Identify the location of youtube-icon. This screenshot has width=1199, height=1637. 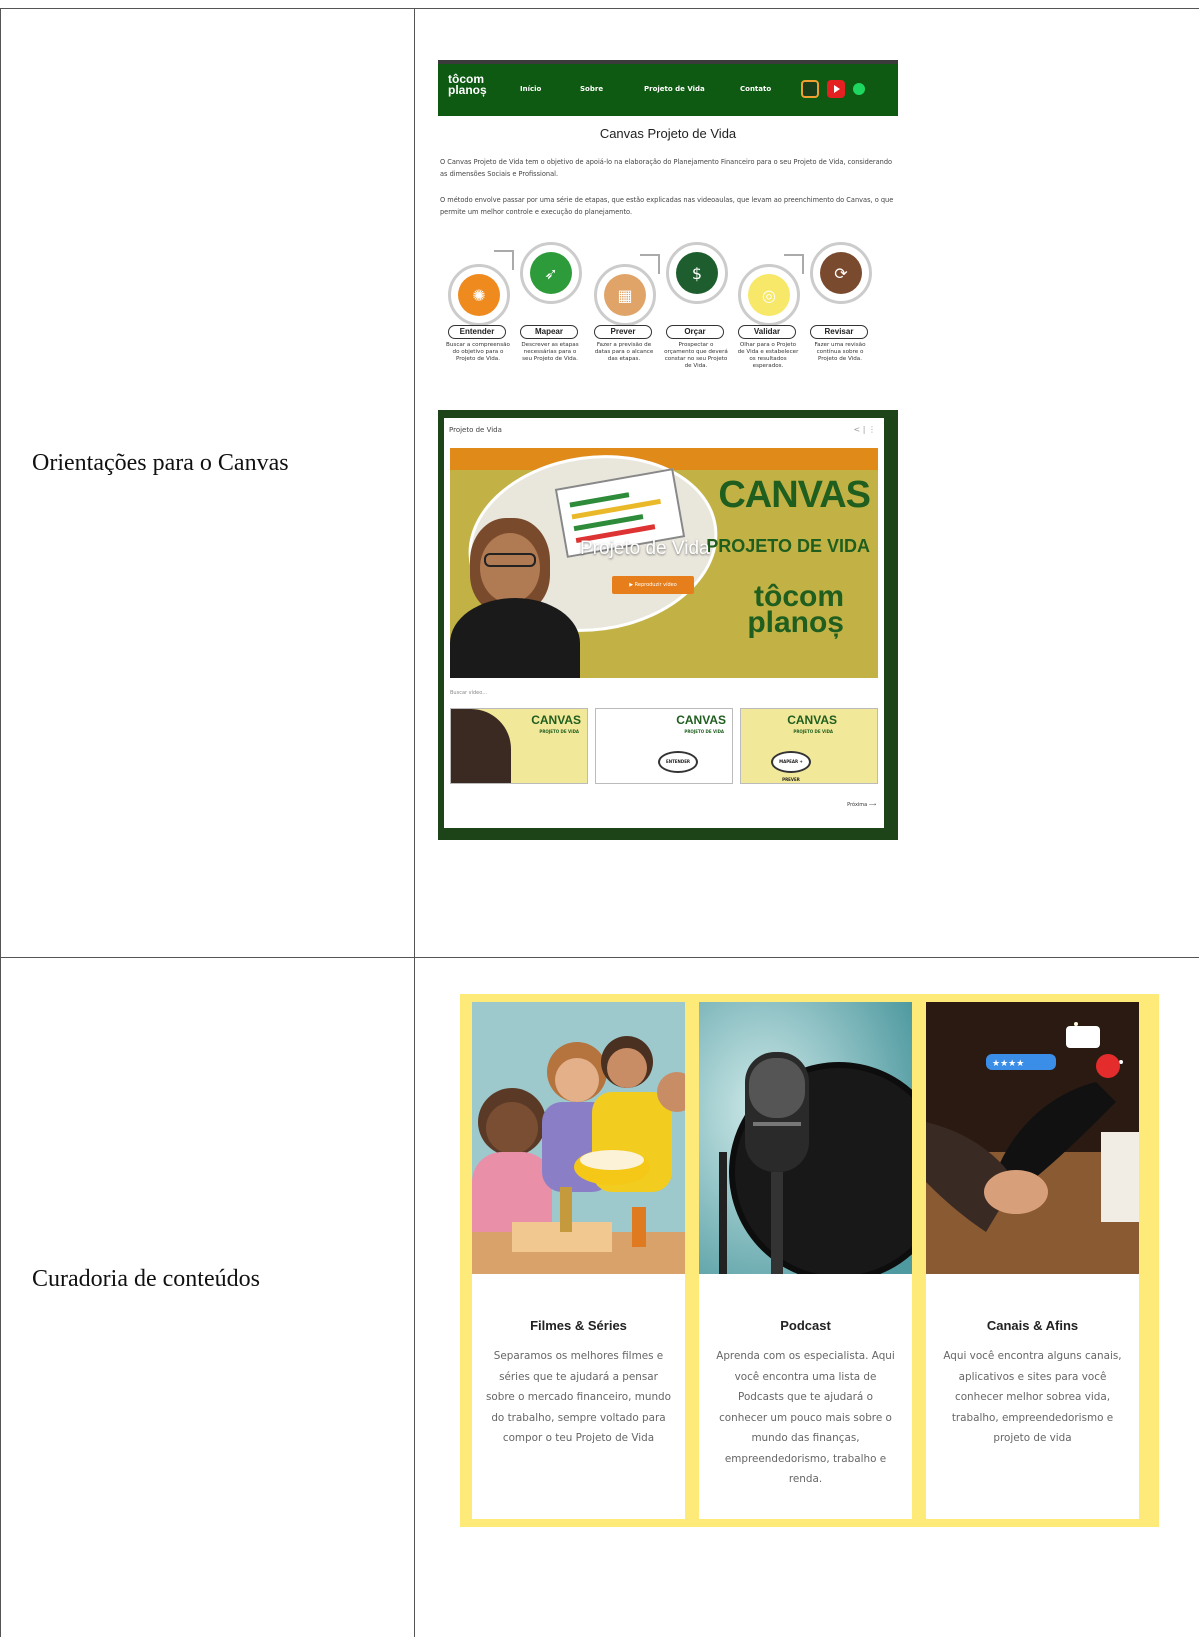
(836, 89).